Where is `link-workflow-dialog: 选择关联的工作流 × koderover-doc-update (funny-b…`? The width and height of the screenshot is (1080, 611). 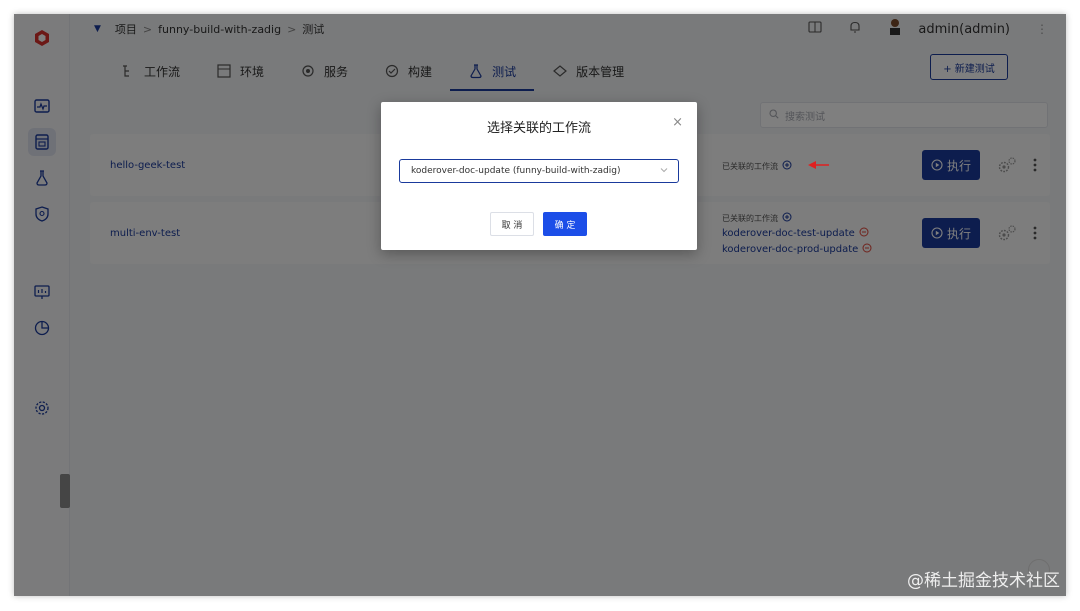
link-workflow-dialog: 选择关联的工作流 × koderover-doc-update (funny-b… is located at coordinates (539, 176).